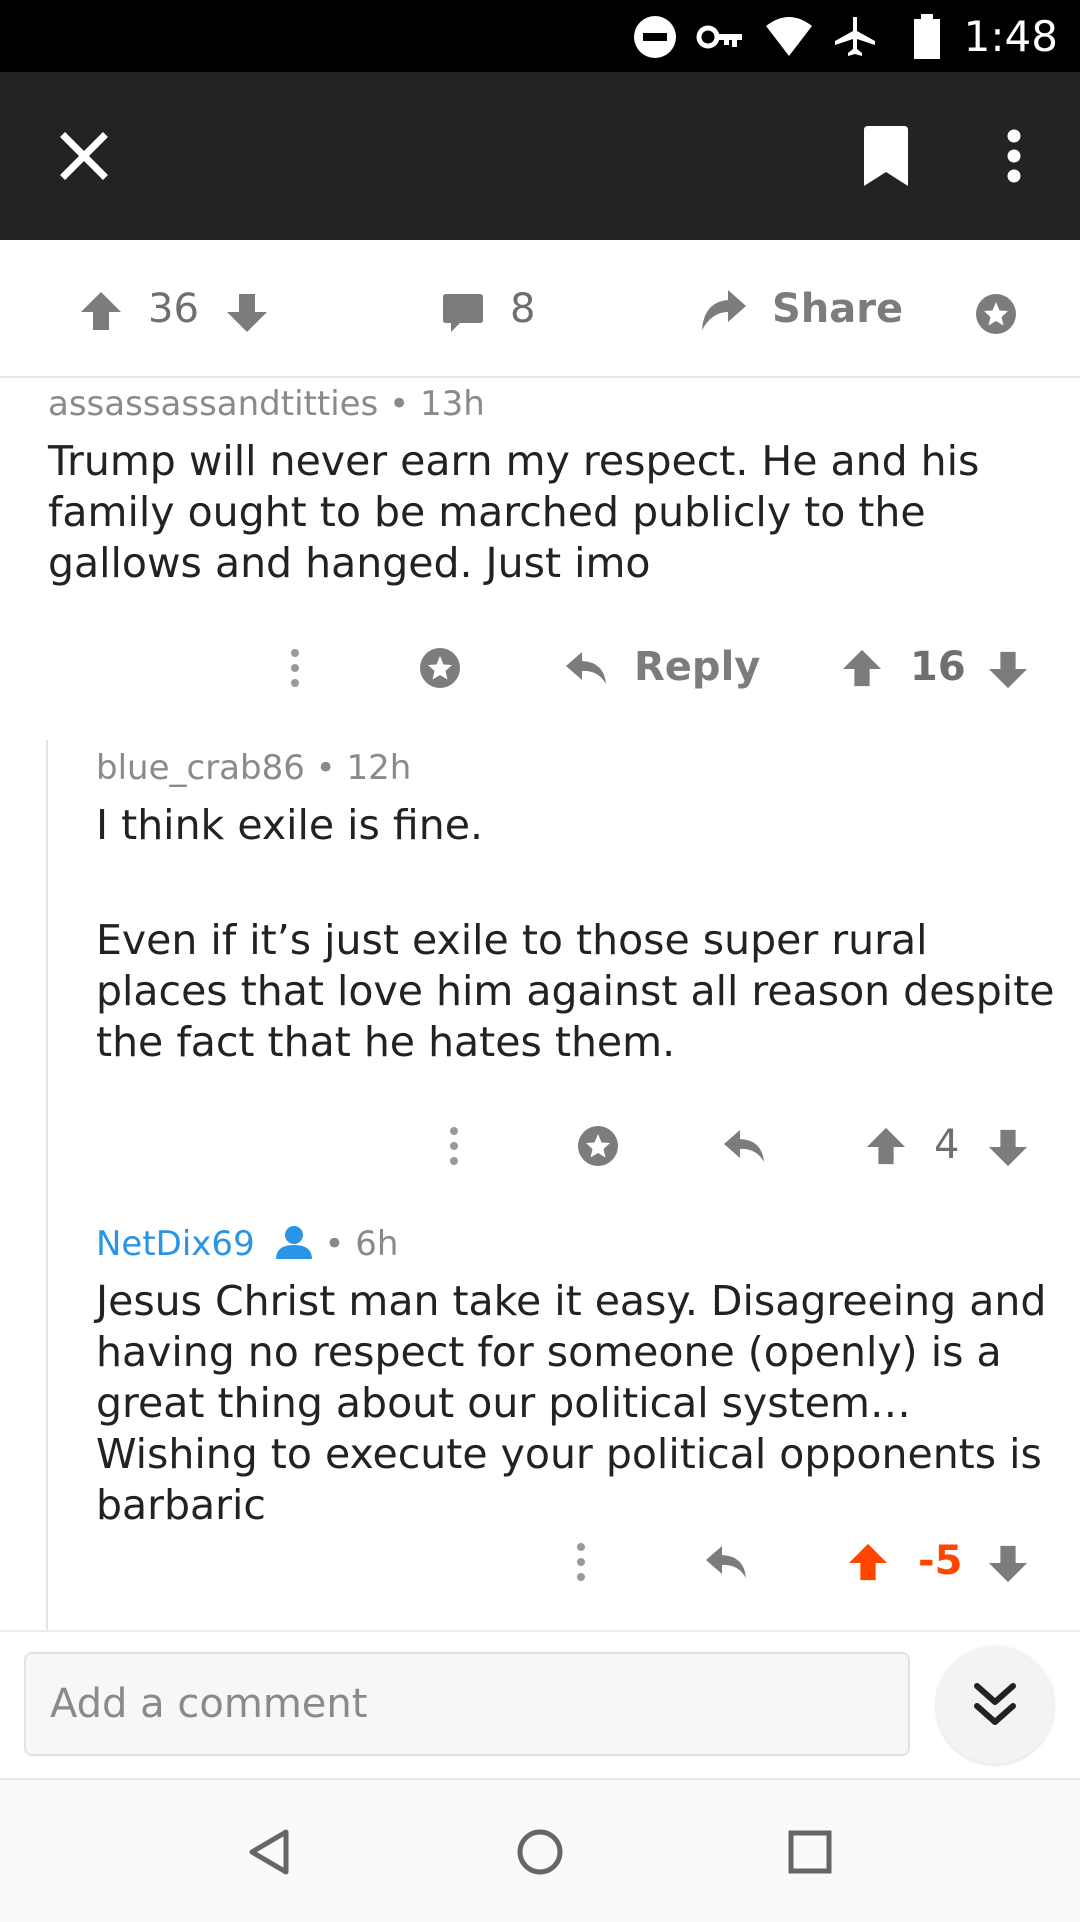 This screenshot has width=1080, height=1922. Describe the element at coordinates (173, 309) in the screenshot. I see `post-score: 36` at that location.